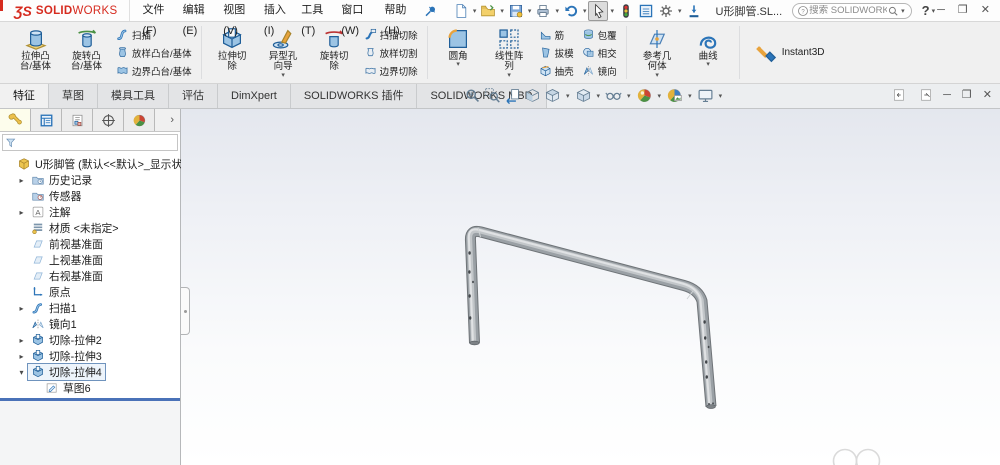 The height and width of the screenshot is (465, 1000). What do you see at coordinates (934, 11) in the screenshot?
I see `help-dropdown-arrow: ▾` at bounding box center [934, 11].